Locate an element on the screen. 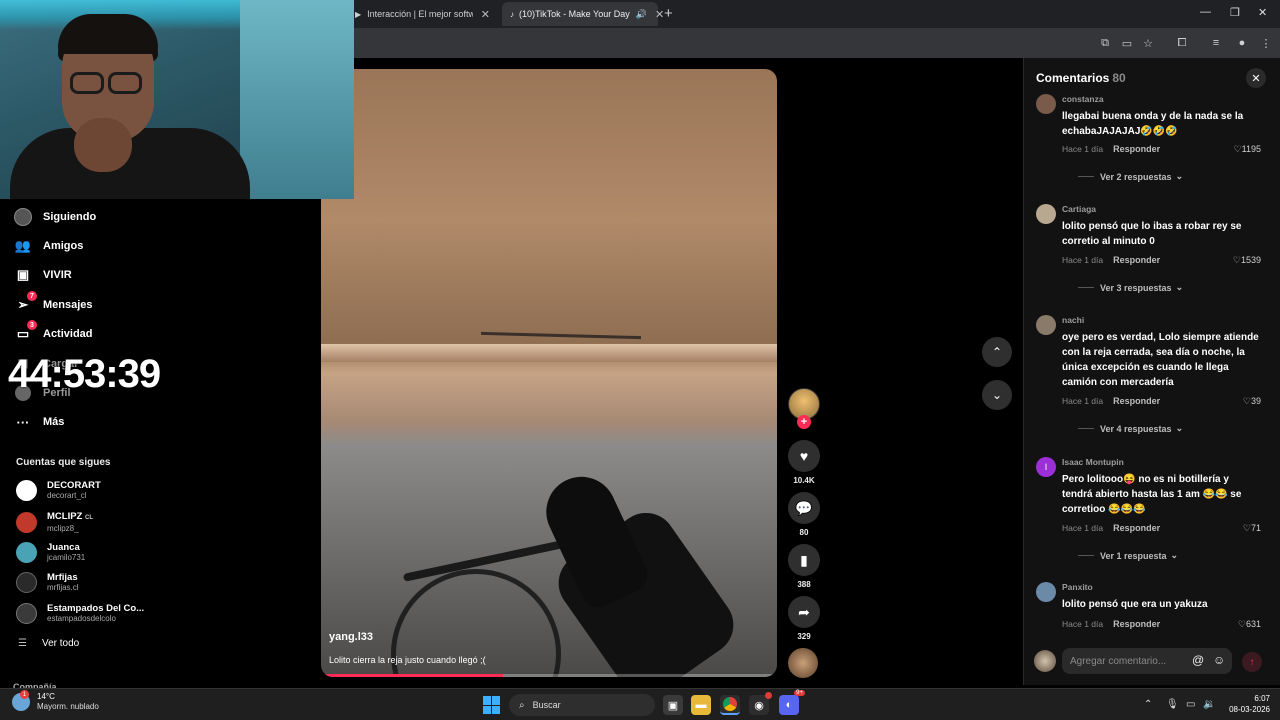 This screenshot has height=720, width=1280. microphone-icon: 🎙 is located at coordinates (1172, 704).